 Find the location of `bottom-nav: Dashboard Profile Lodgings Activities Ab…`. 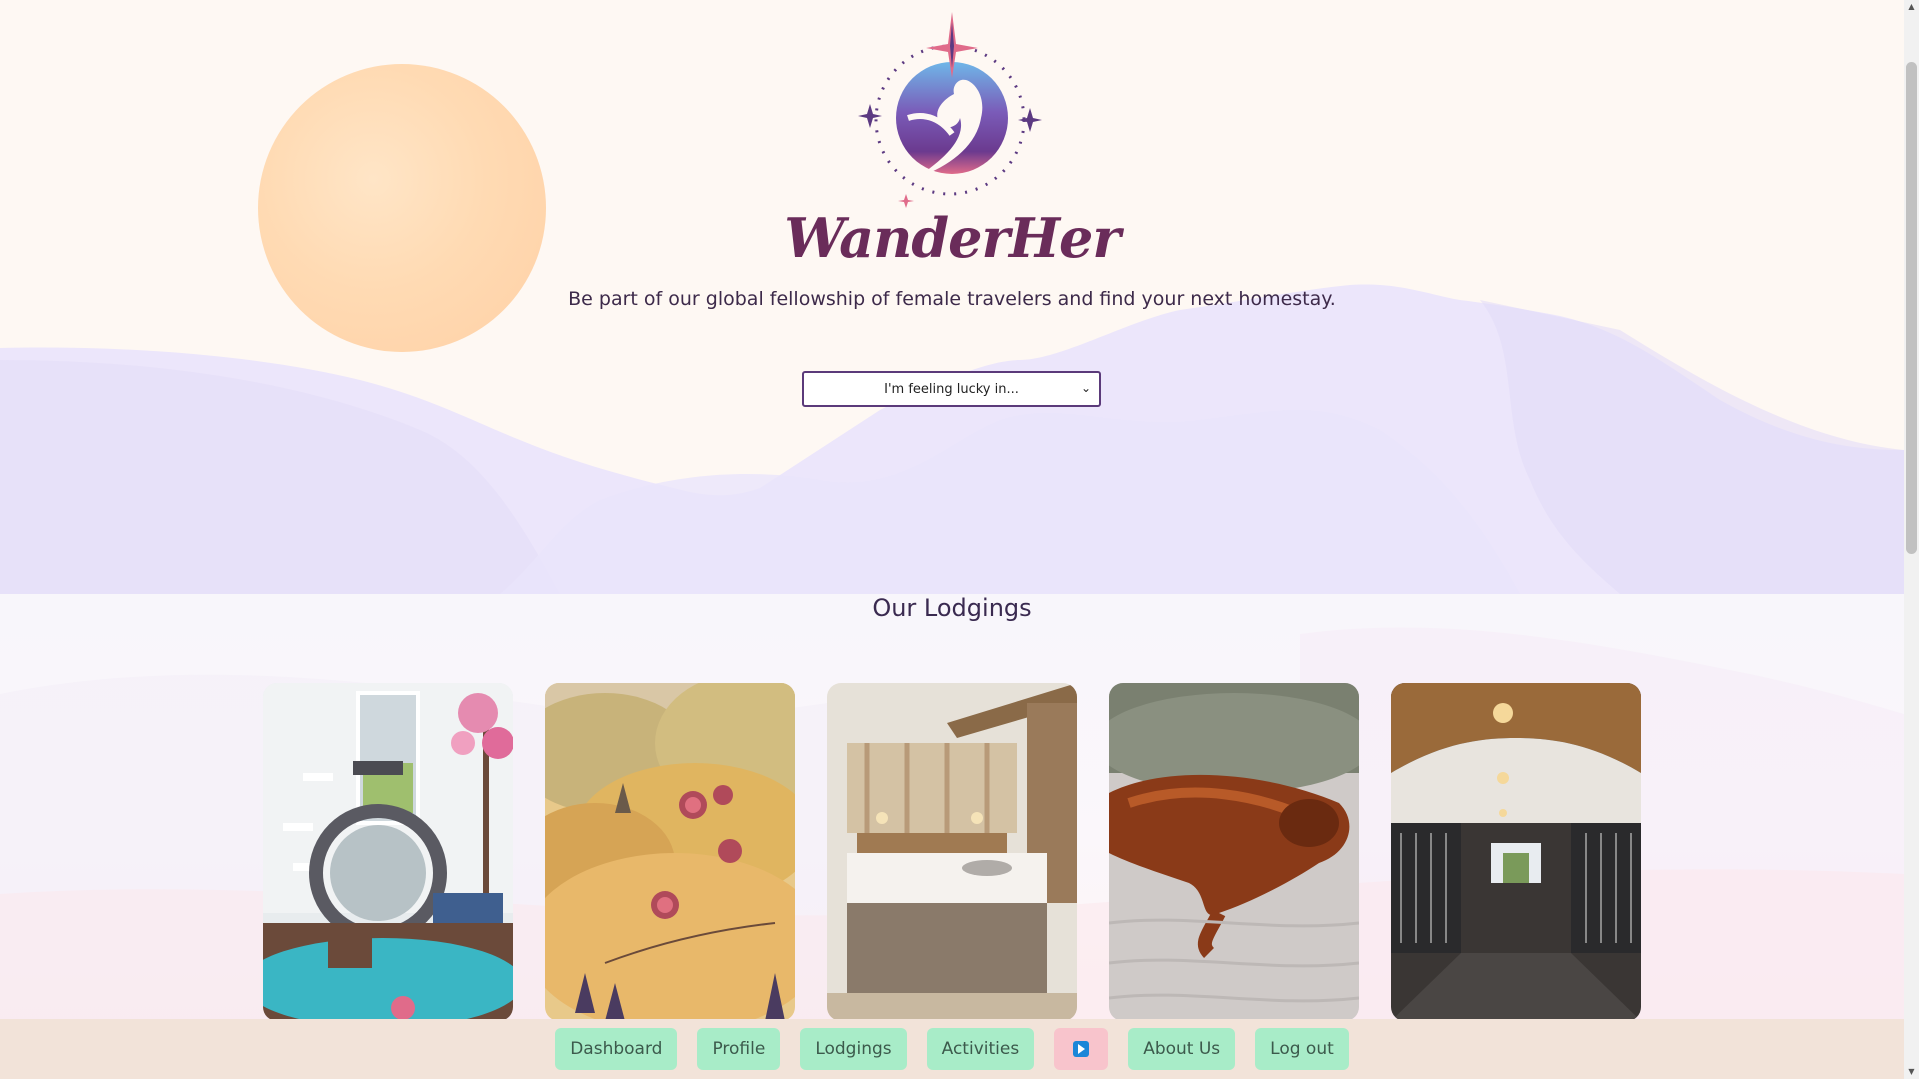

bottom-nav: Dashboard Profile Lodgings Activities Ab… is located at coordinates (952, 1049).